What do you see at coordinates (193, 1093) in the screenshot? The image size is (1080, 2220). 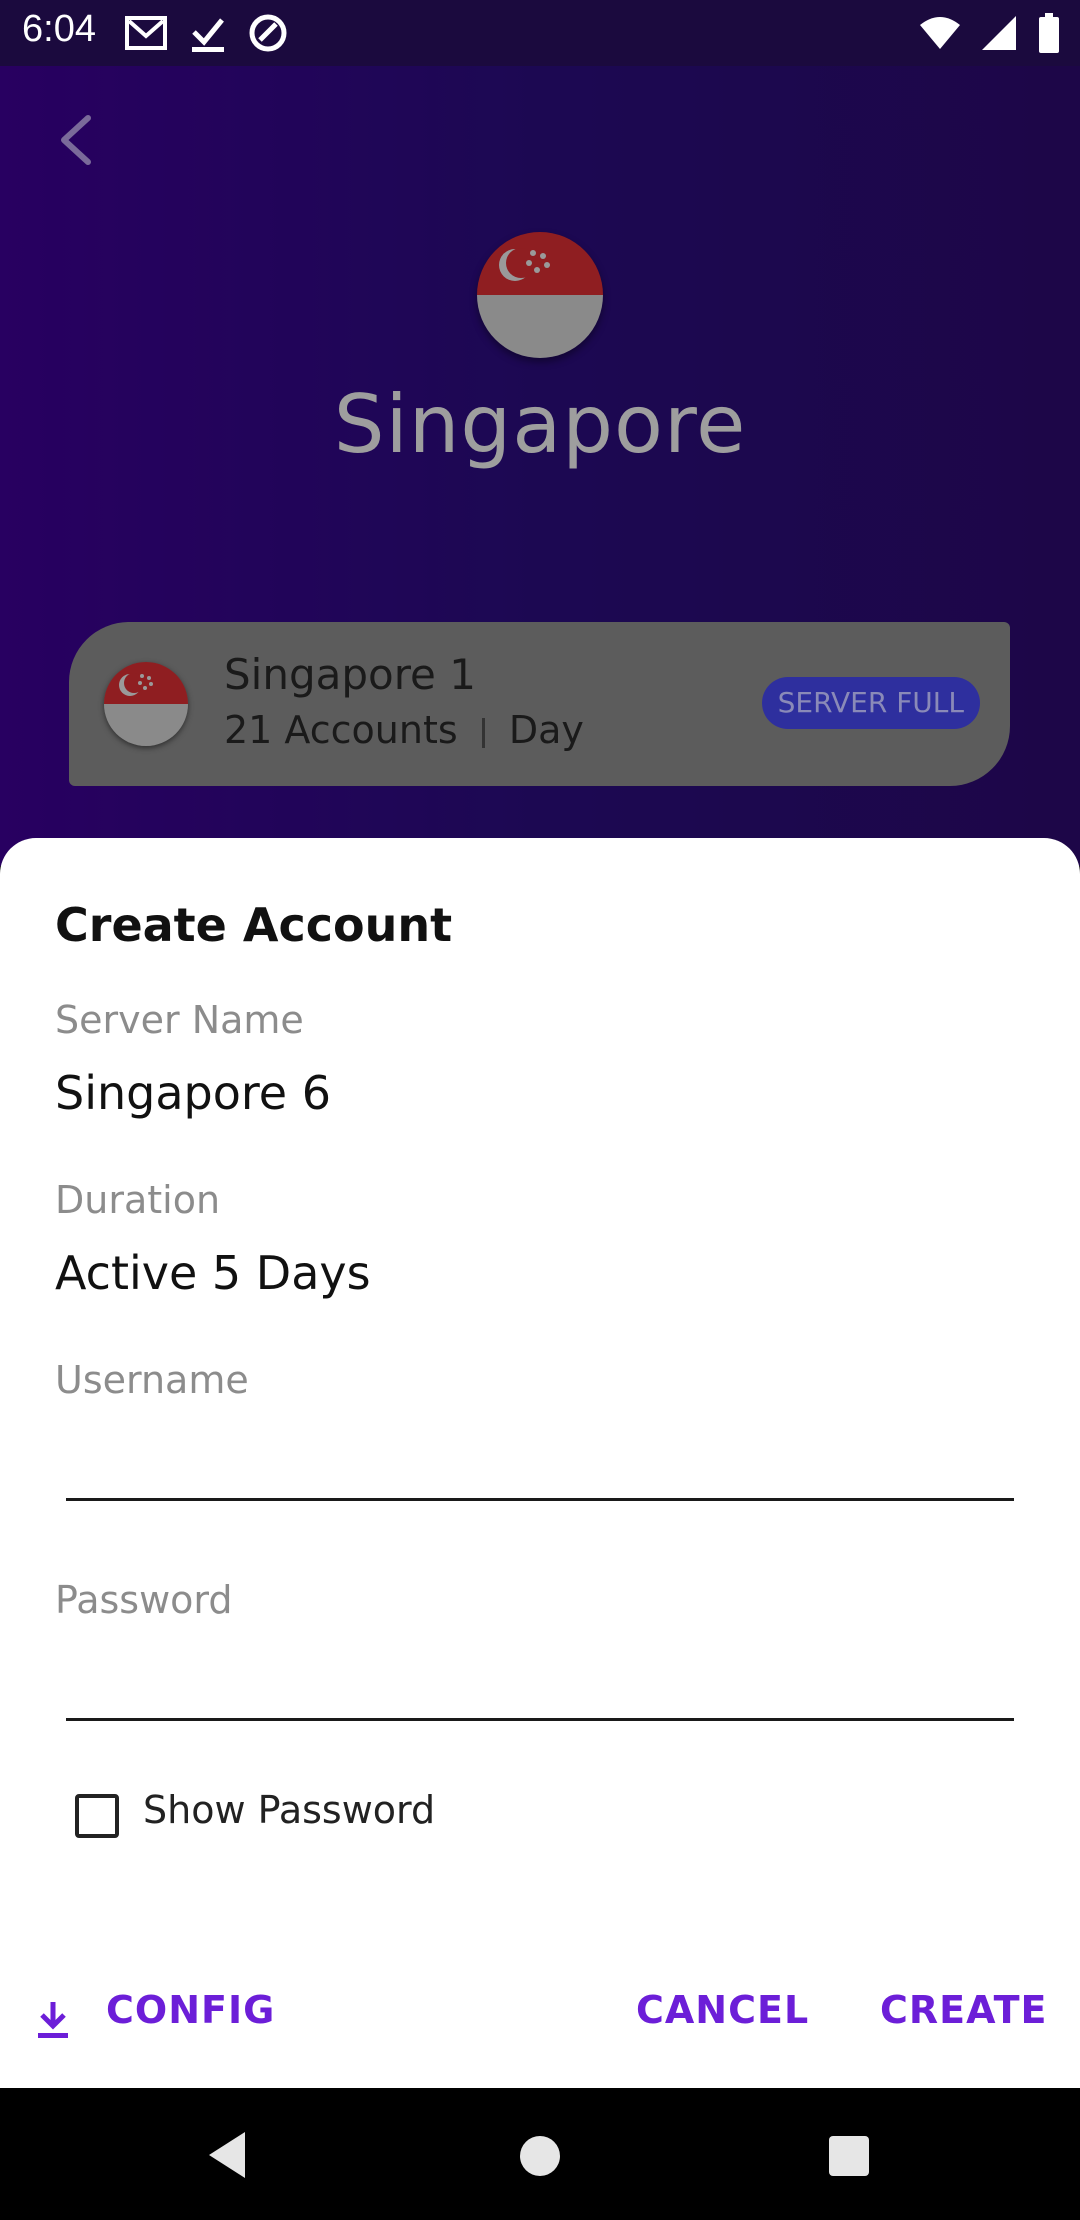 I see `server-name-value: Singapore 6` at bounding box center [193, 1093].